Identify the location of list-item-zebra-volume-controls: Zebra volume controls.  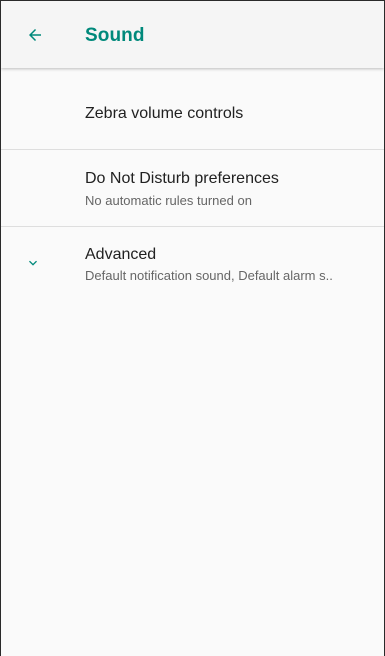
(192, 109).